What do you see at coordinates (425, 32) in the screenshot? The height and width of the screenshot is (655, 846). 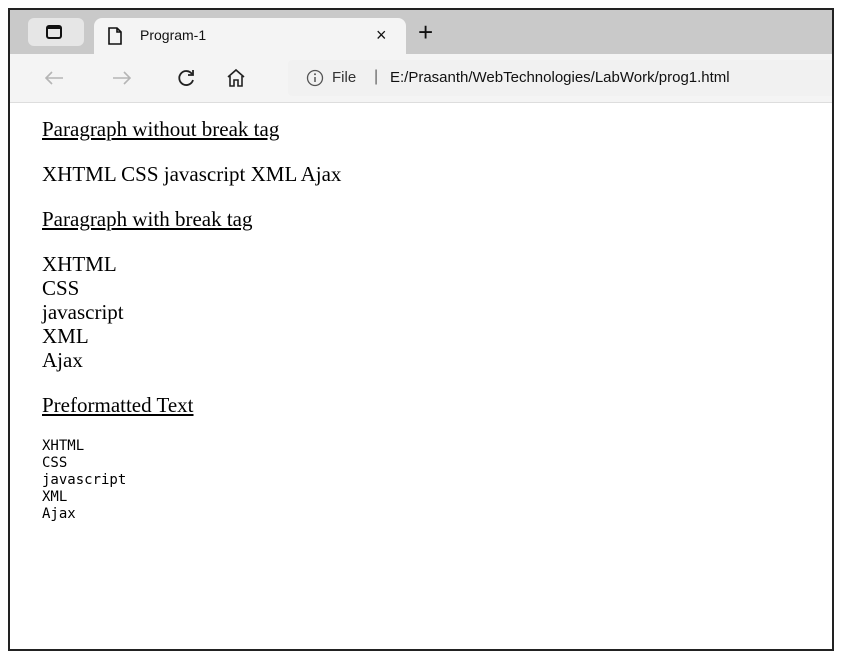 I see `new-tab-button: +` at bounding box center [425, 32].